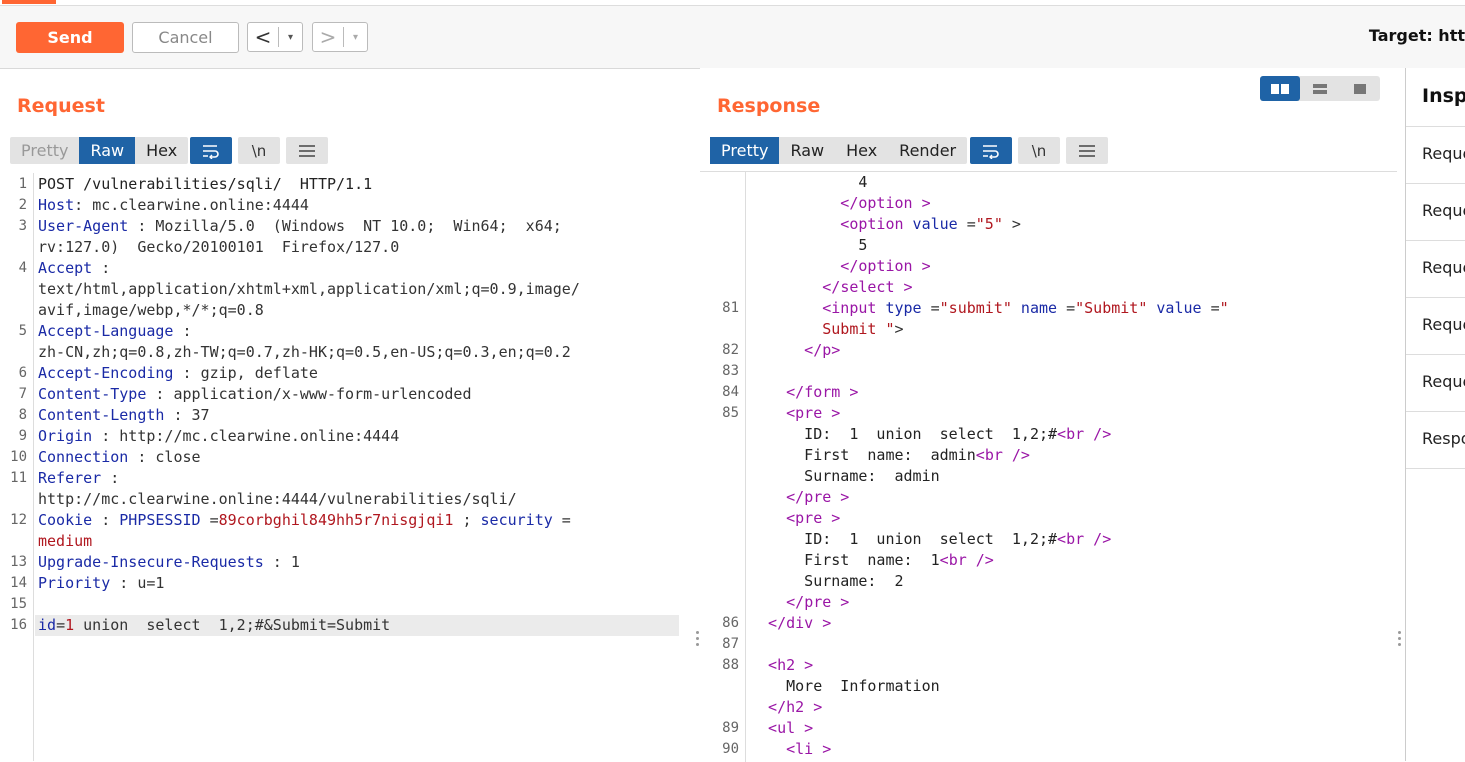 The image size is (1465, 762). Describe the element at coordinates (1360, 88) in the screenshot. I see `single-icon` at that location.